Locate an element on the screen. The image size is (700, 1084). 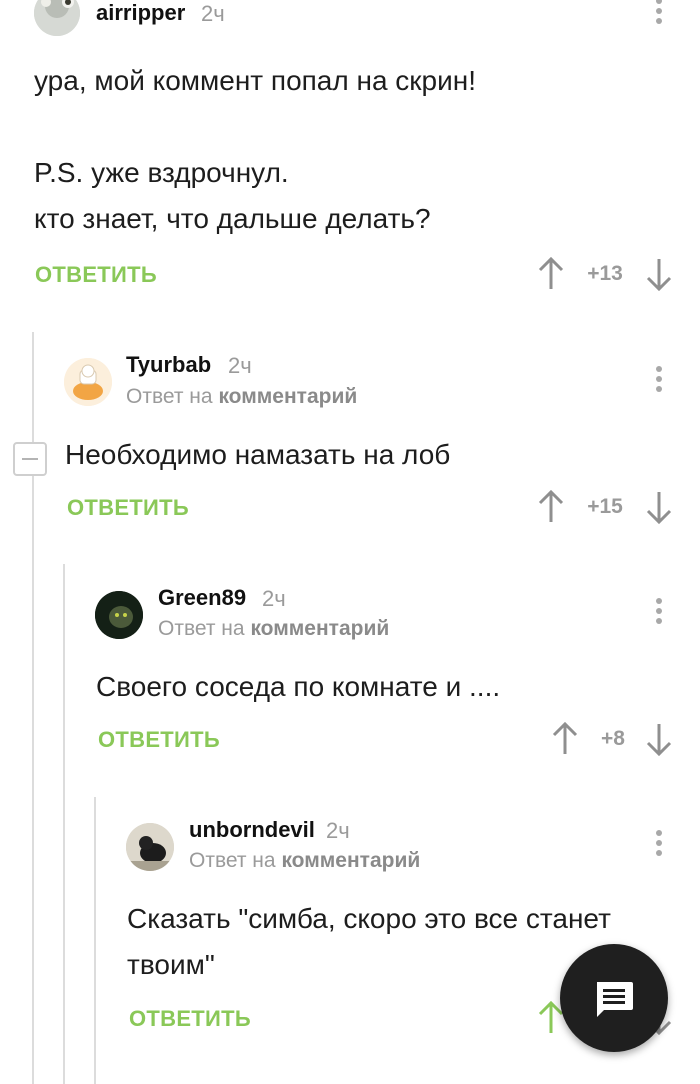
comment-fab-button is located at coordinates (614, 998).